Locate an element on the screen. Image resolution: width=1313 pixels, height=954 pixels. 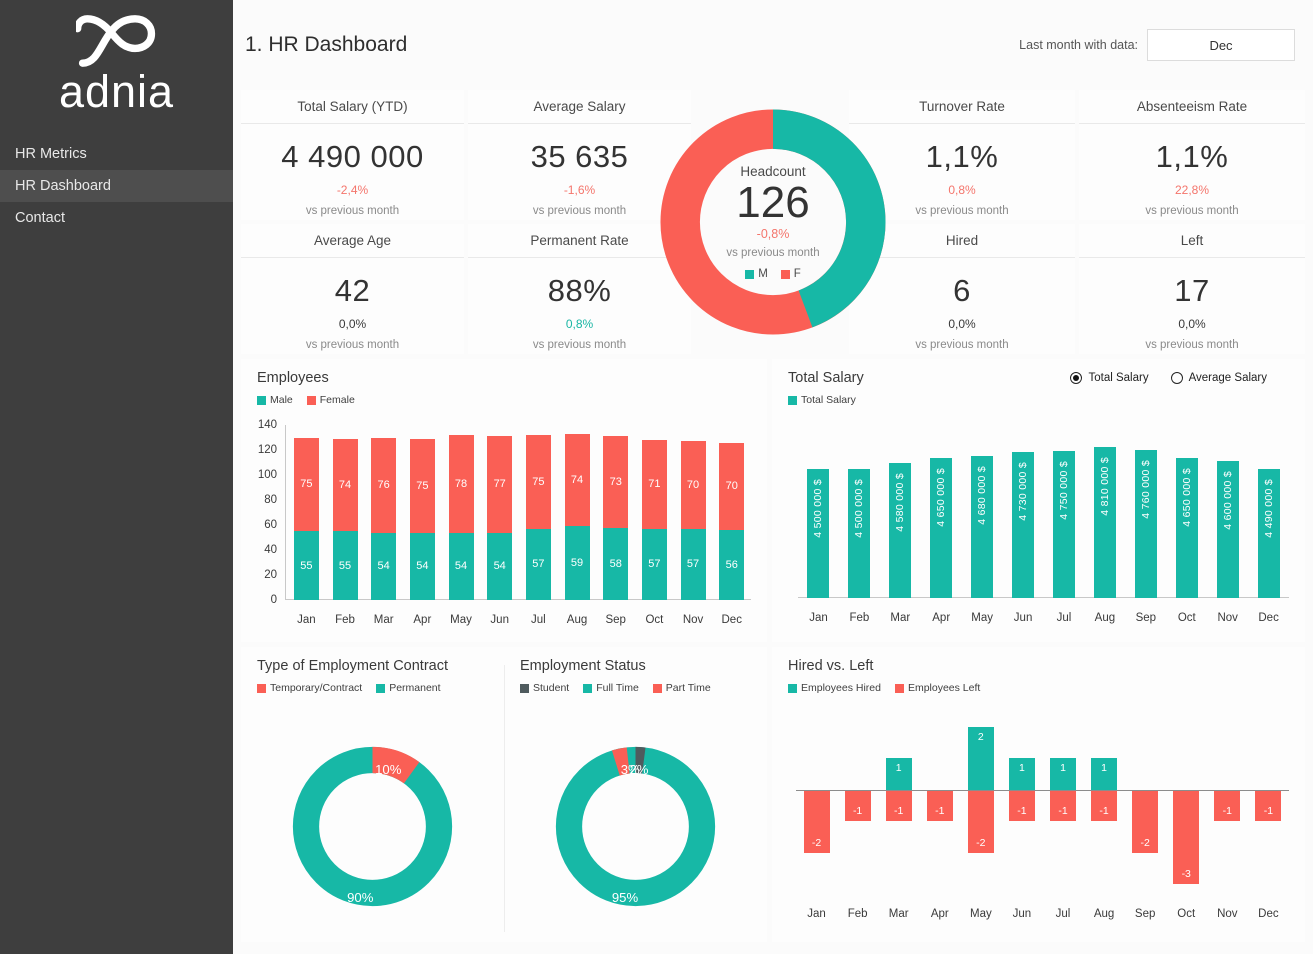
bar-column: 74 55 is located at coordinates (345, 512).